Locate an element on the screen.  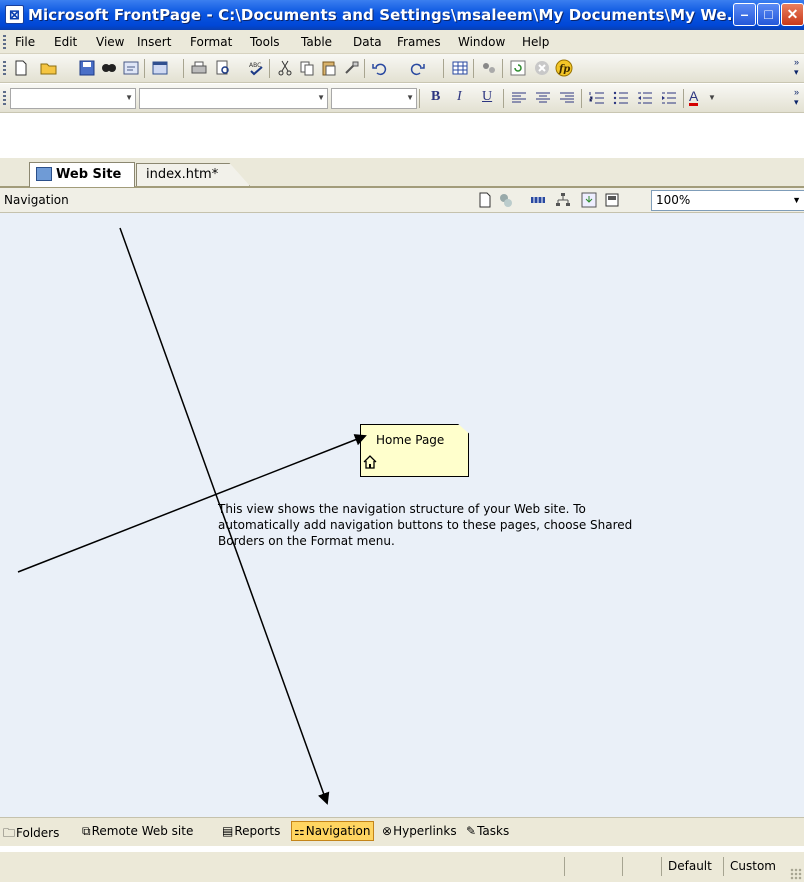
decrease-indent-icon is located at coordinates (645, 98).